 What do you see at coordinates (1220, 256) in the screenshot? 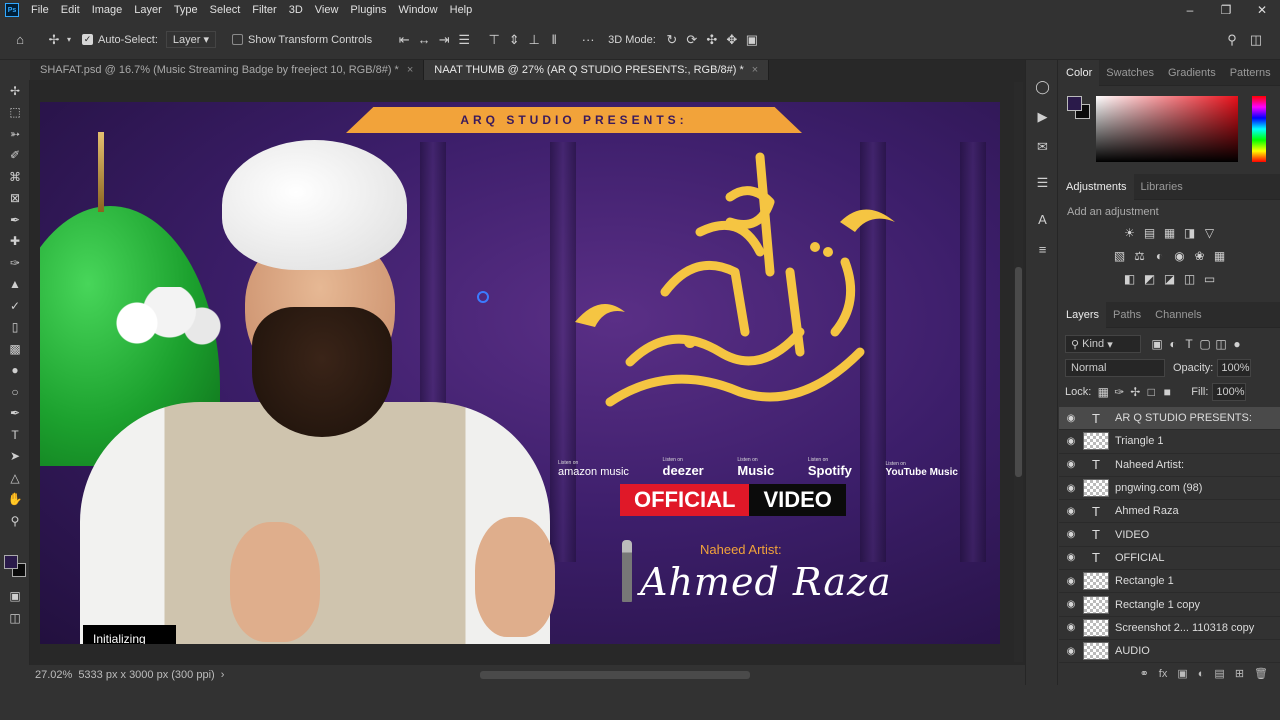
I see `color-lookup-icon: ▦` at bounding box center [1220, 256].